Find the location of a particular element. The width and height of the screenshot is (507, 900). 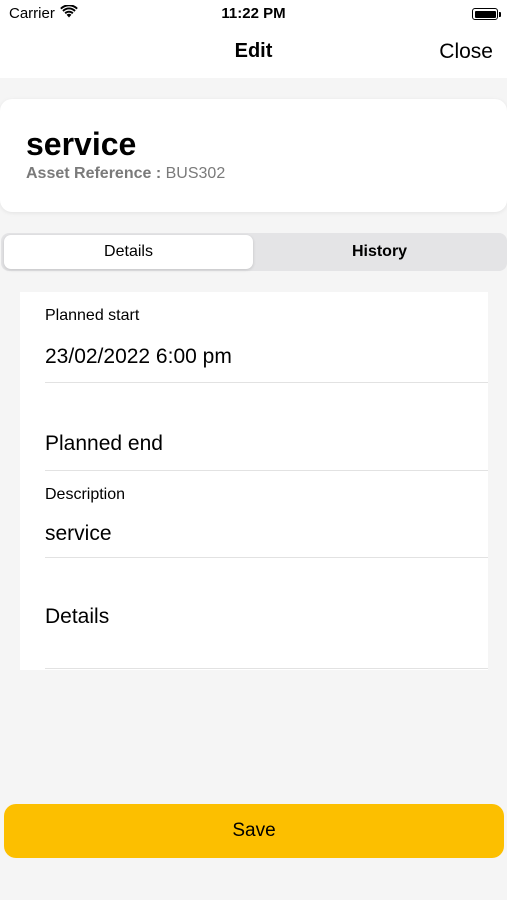

close-button: Close is located at coordinates (466, 52).